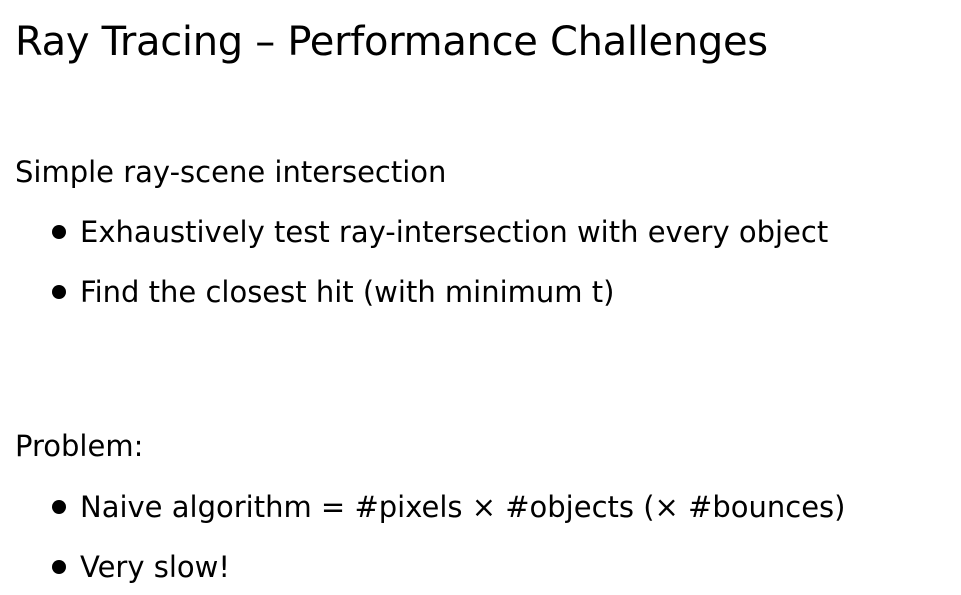 The width and height of the screenshot is (961, 595). I want to click on bullet-text: Find the closest hit (with minimum t), so click(347, 292).